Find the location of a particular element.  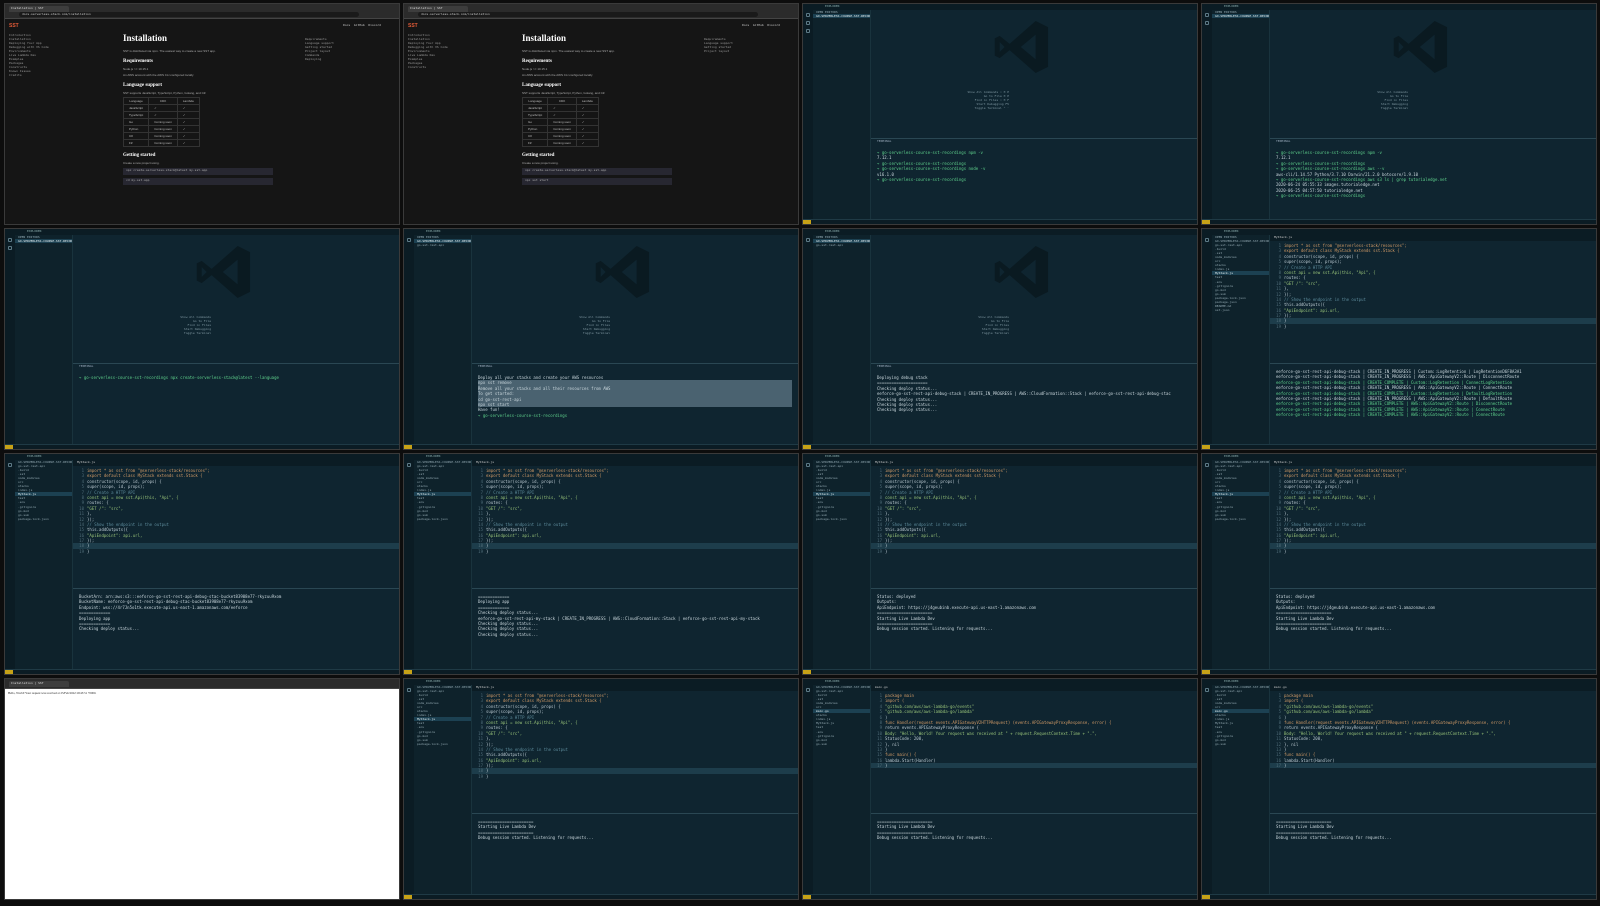

code-text: } is located at coordinates (1285, 321).